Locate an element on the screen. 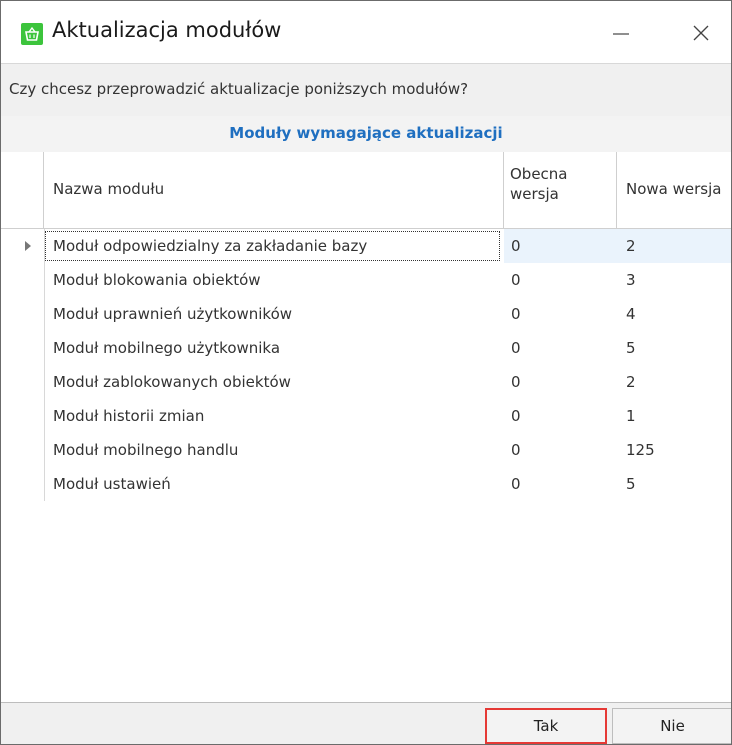  column-header-new-label: Nowa wersja is located at coordinates (674, 189).